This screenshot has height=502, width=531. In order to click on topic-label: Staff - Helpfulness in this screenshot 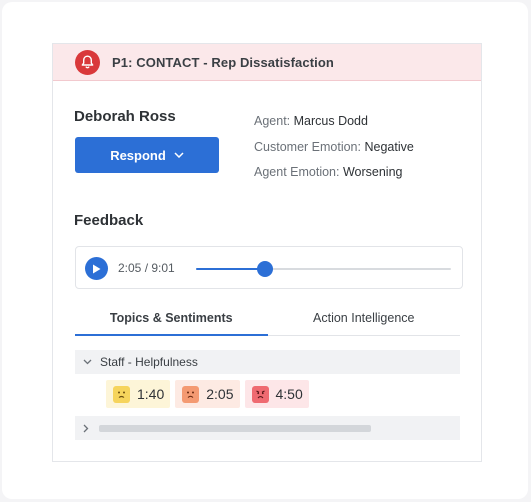, I will do `click(149, 362)`.